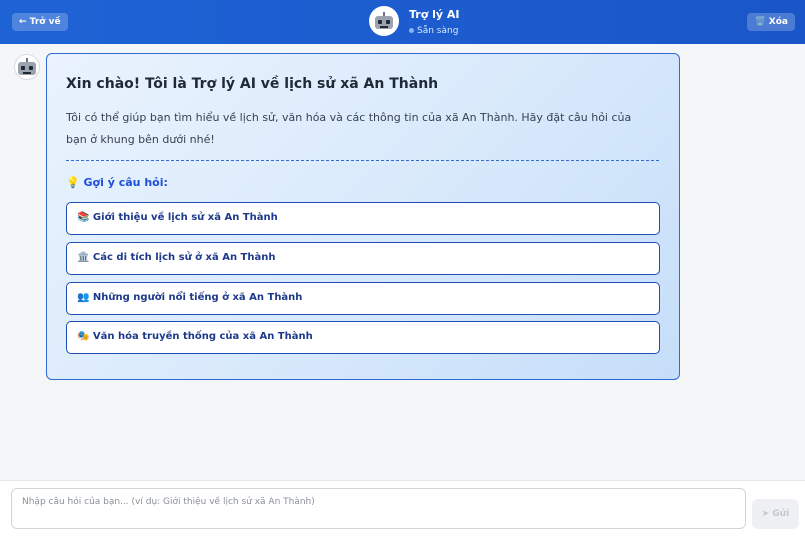  What do you see at coordinates (771, 22) in the screenshot?
I see `clear-button: 🗑️ Xóa` at bounding box center [771, 22].